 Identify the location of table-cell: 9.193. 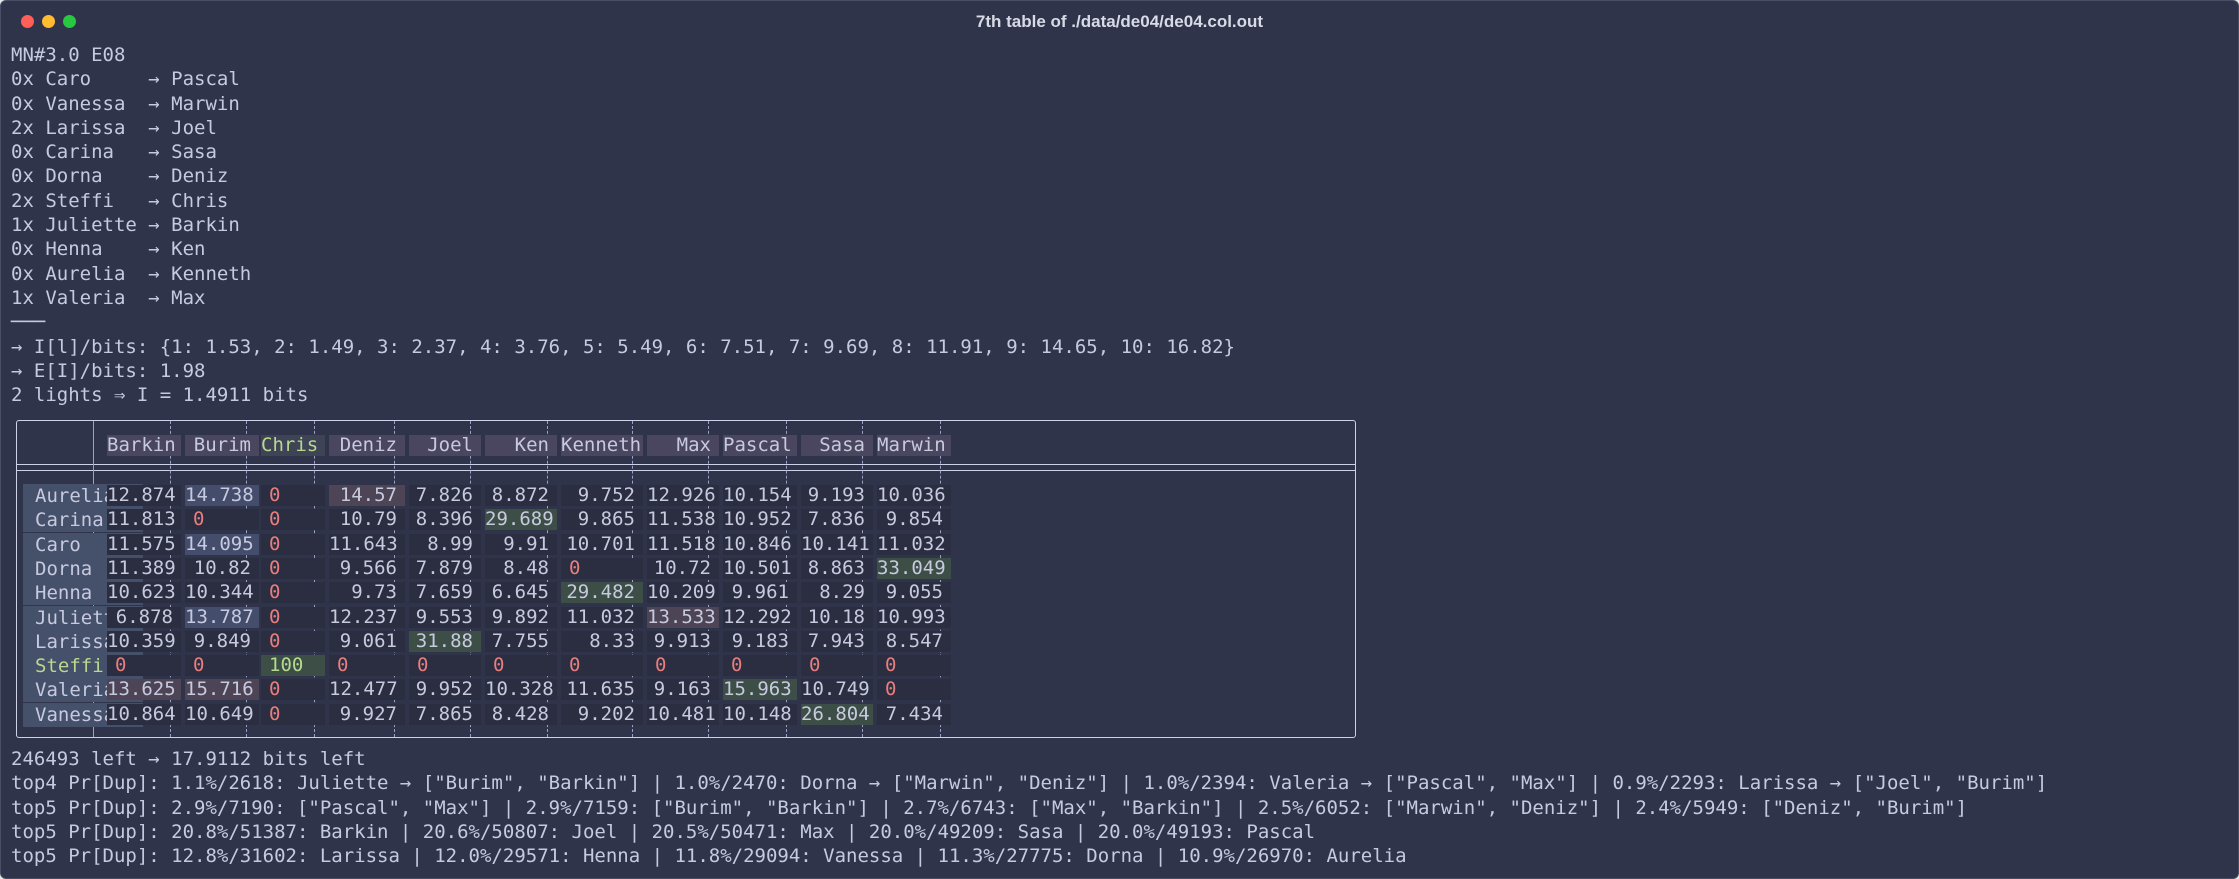
(837, 495).